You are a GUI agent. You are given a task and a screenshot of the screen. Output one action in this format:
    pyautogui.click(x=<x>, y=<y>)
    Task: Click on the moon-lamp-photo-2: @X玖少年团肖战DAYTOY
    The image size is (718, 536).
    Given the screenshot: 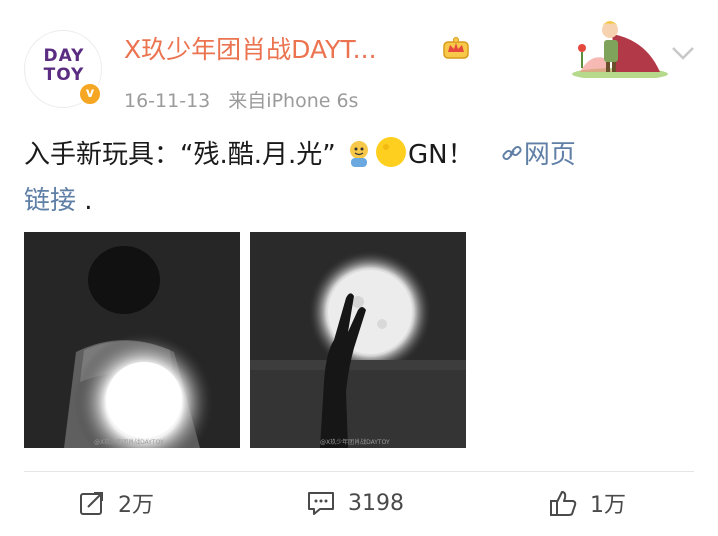 What is the action you would take?
    pyautogui.click(x=358, y=340)
    